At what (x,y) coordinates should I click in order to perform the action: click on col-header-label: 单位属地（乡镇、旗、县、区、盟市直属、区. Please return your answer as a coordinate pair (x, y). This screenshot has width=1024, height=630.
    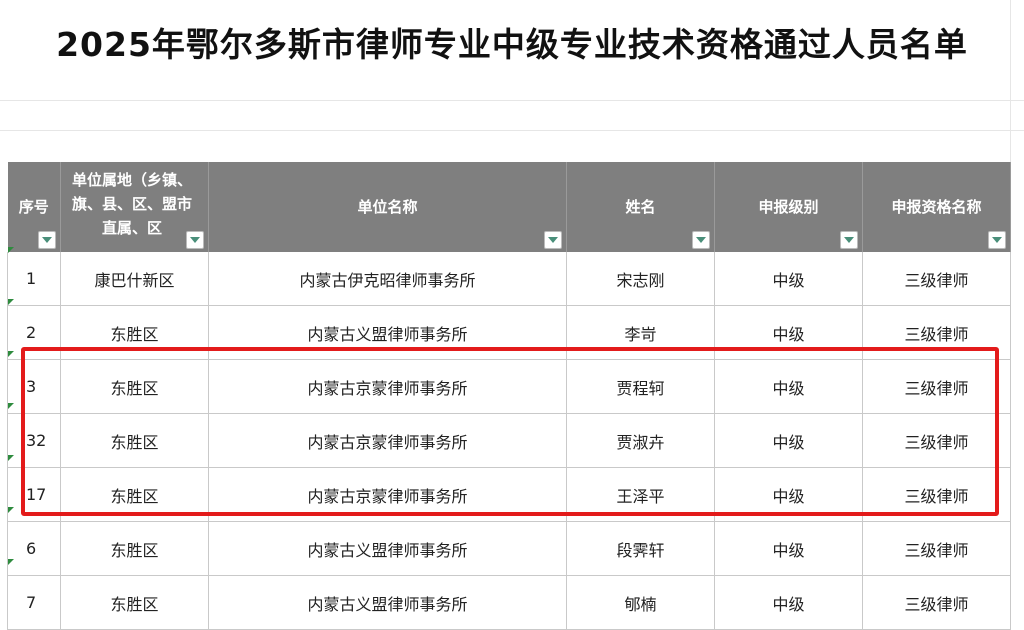
    Looking at the image, I should click on (131, 204).